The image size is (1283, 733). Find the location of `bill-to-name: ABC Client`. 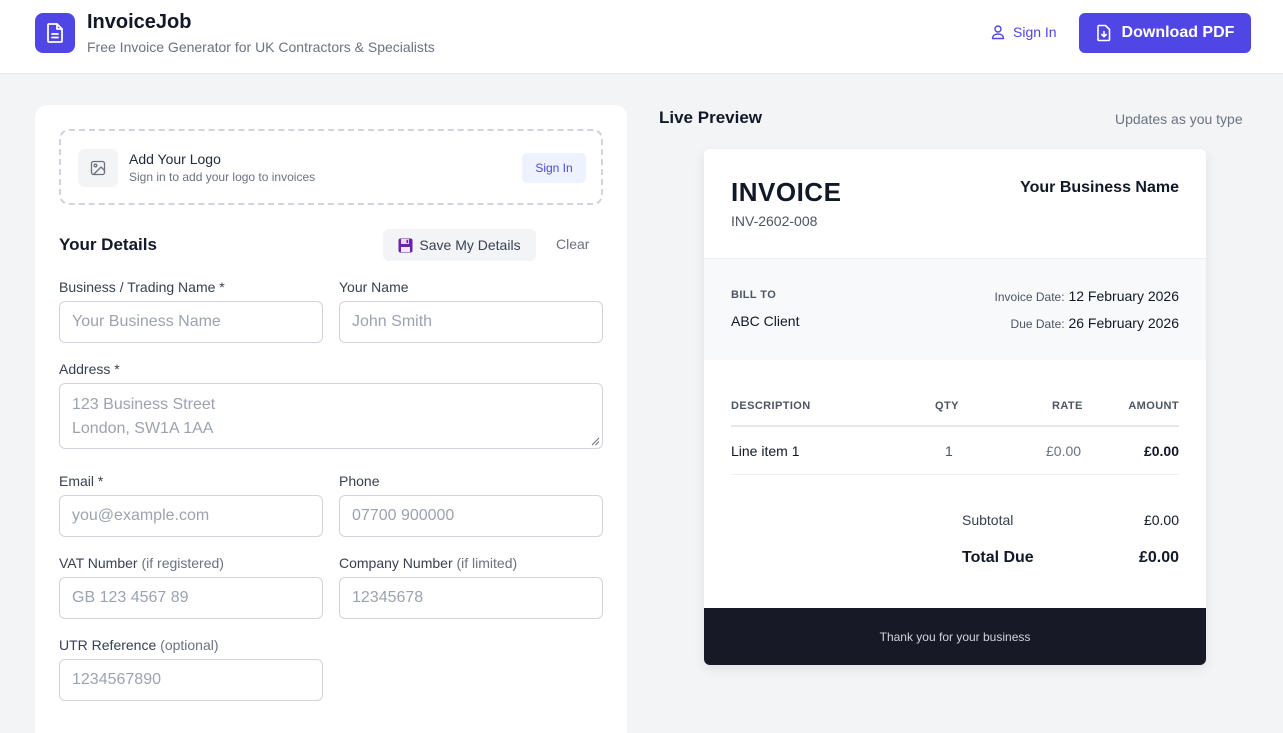

bill-to-name: ABC Client is located at coordinates (765, 321).